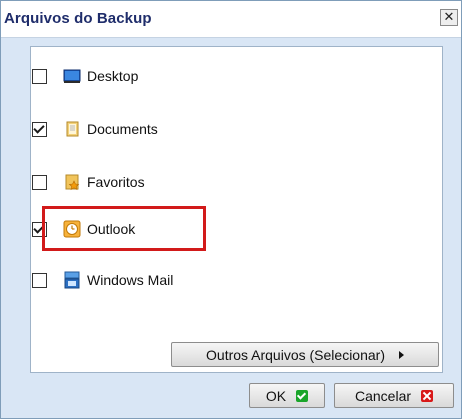  I want to click on close-button: ✕, so click(449, 17).